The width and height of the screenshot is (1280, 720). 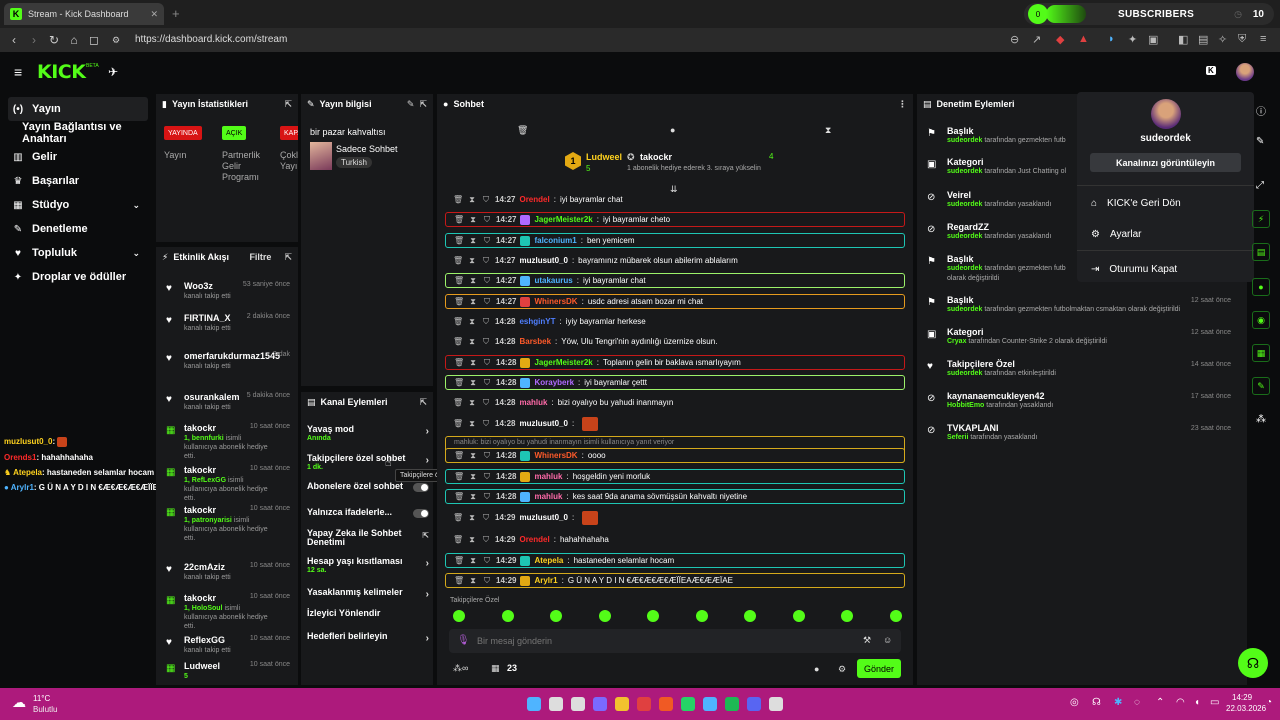 What do you see at coordinates (543, 260) in the screenshot?
I see `message-username: muzlusut0_0` at bounding box center [543, 260].